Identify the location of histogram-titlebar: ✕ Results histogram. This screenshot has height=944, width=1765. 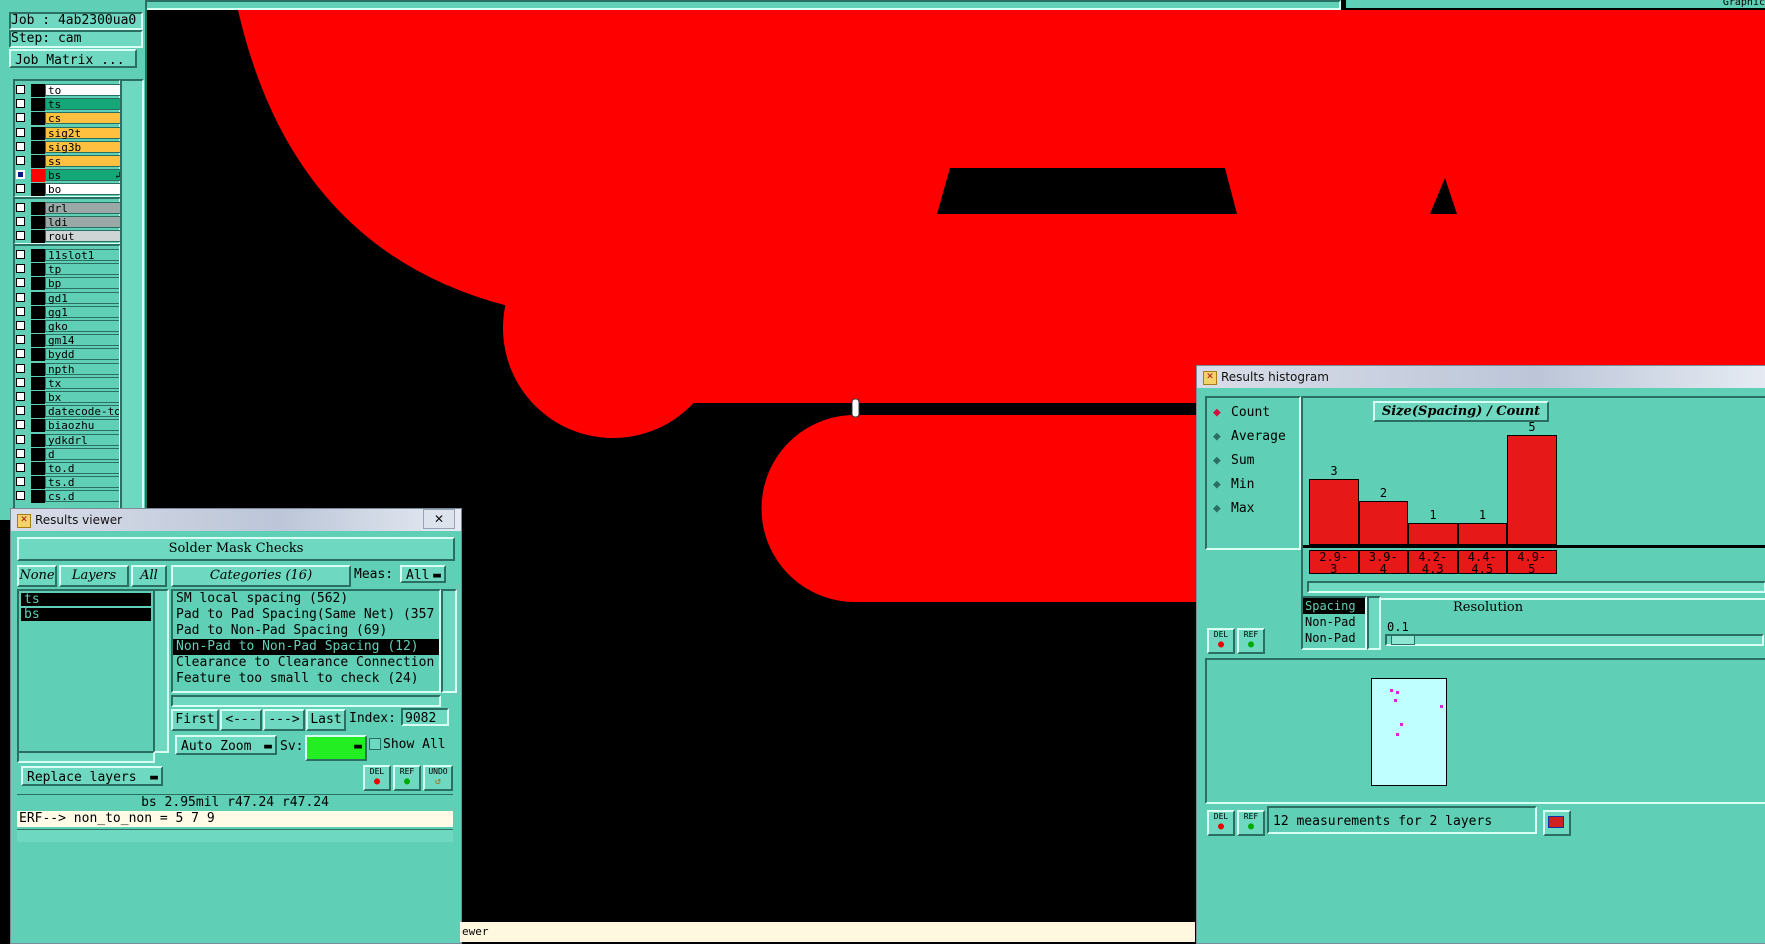
(1481, 377).